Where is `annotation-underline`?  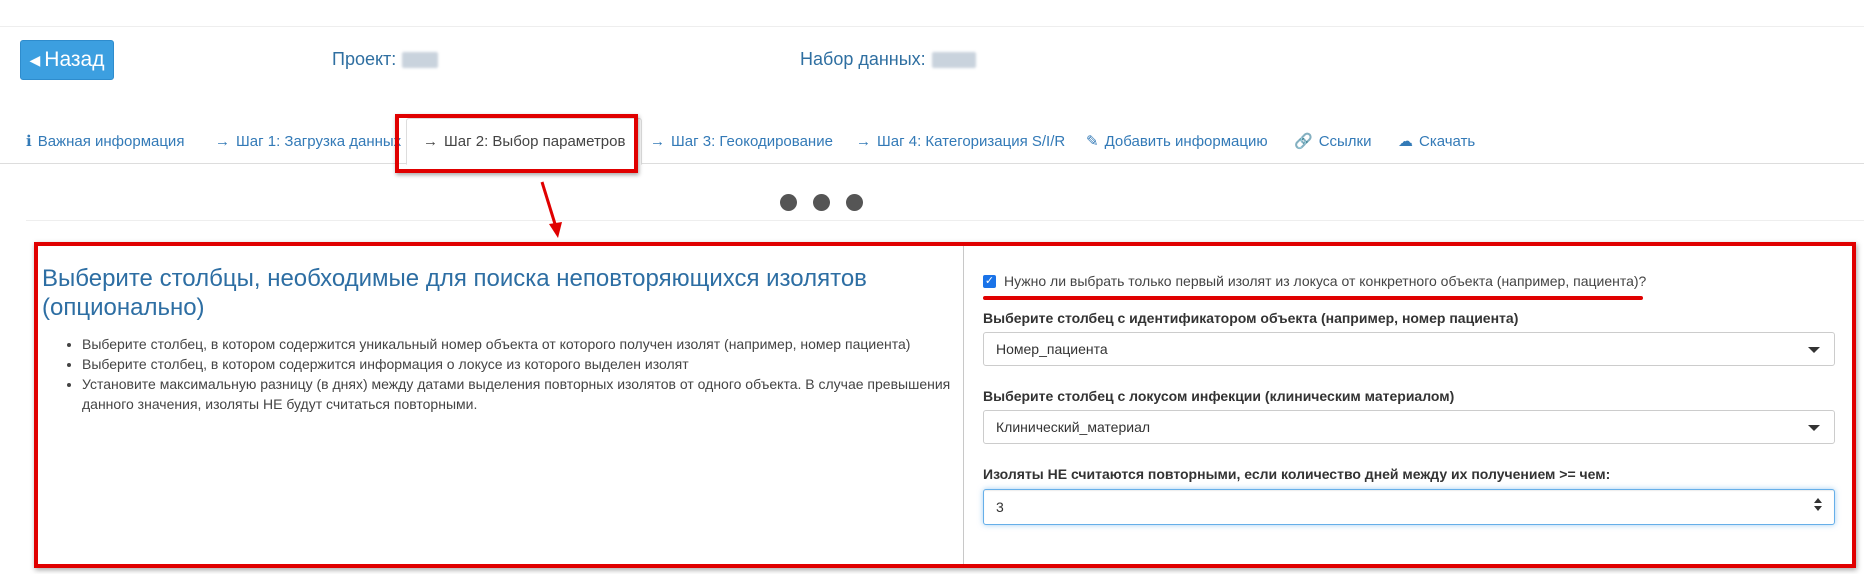
annotation-underline is located at coordinates (1313, 298).